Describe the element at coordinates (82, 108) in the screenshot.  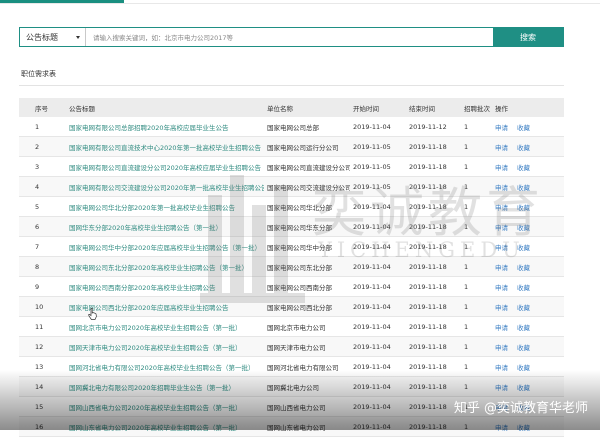
I see `header-title: 公告标题` at that location.